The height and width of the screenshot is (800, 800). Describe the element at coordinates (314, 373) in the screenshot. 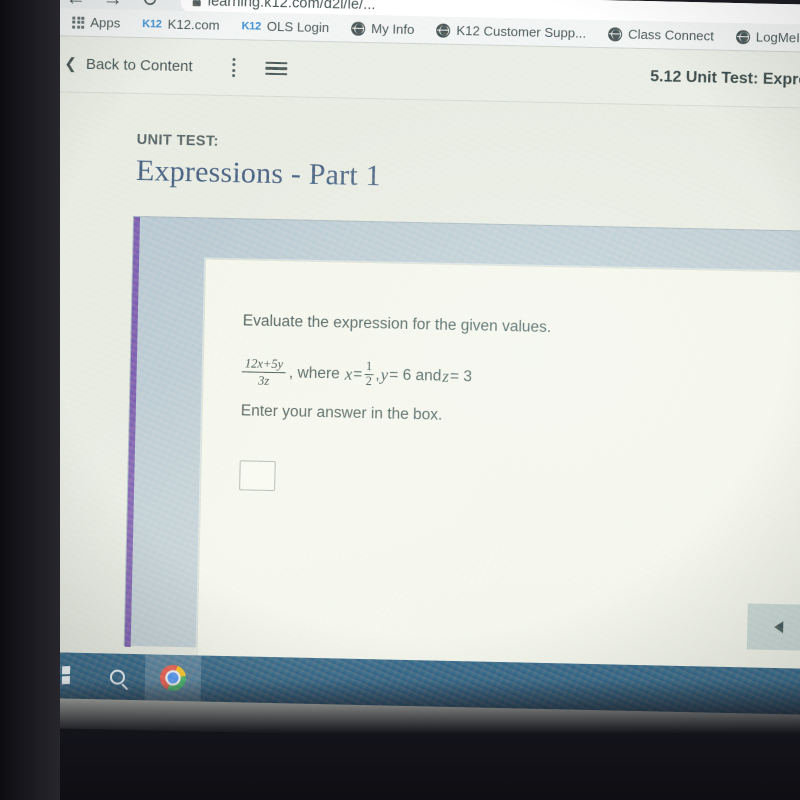

I see `expression-where-text: , where` at that location.